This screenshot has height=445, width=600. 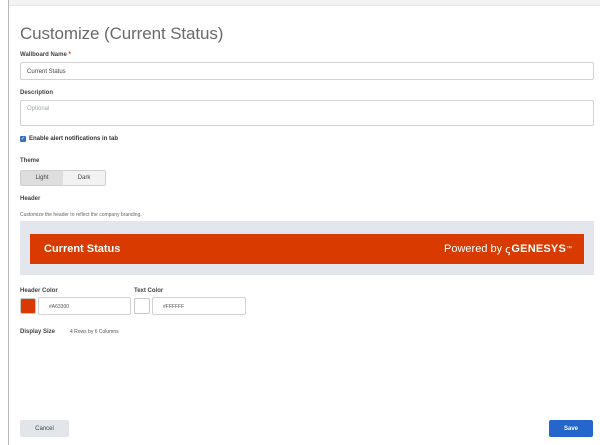 What do you see at coordinates (142, 306) in the screenshot?
I see `text-color-swatch` at bounding box center [142, 306].